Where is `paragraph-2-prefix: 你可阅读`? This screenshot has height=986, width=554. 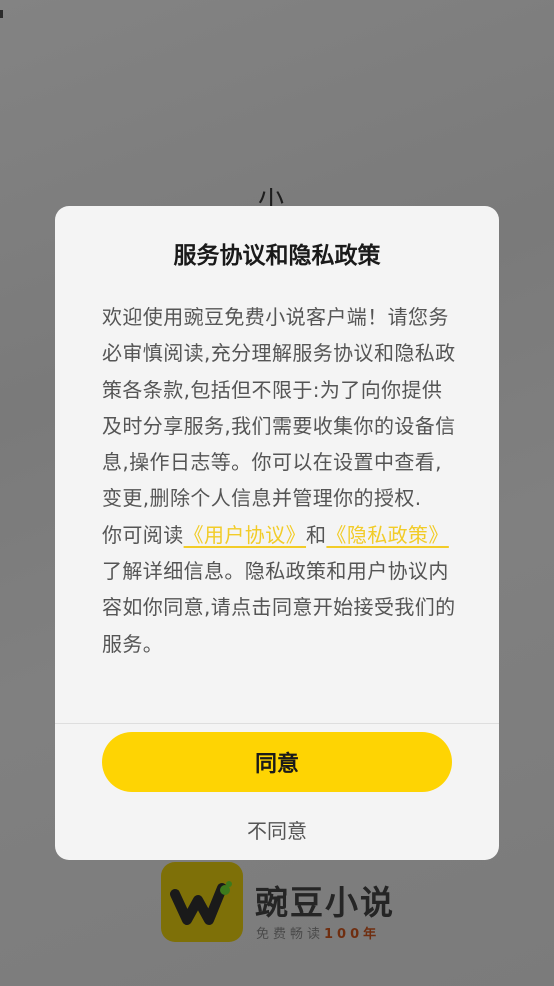 paragraph-2-prefix: 你可阅读 is located at coordinates (143, 534).